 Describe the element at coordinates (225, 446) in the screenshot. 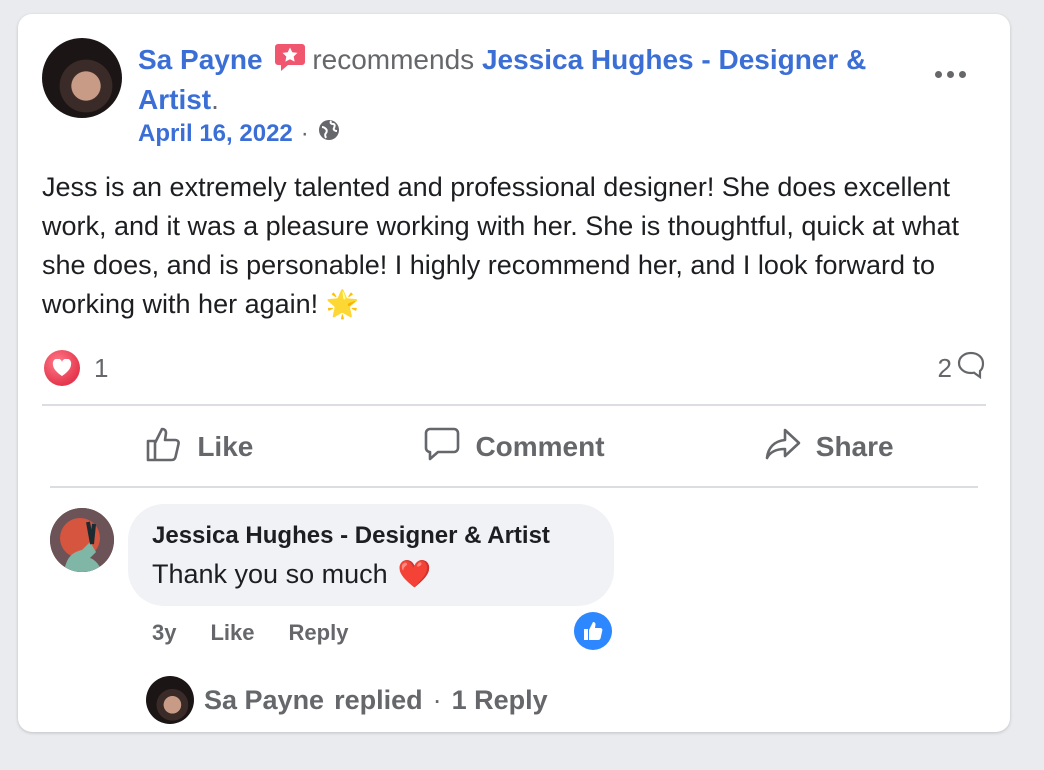

I see `like-button-label: Like` at that location.